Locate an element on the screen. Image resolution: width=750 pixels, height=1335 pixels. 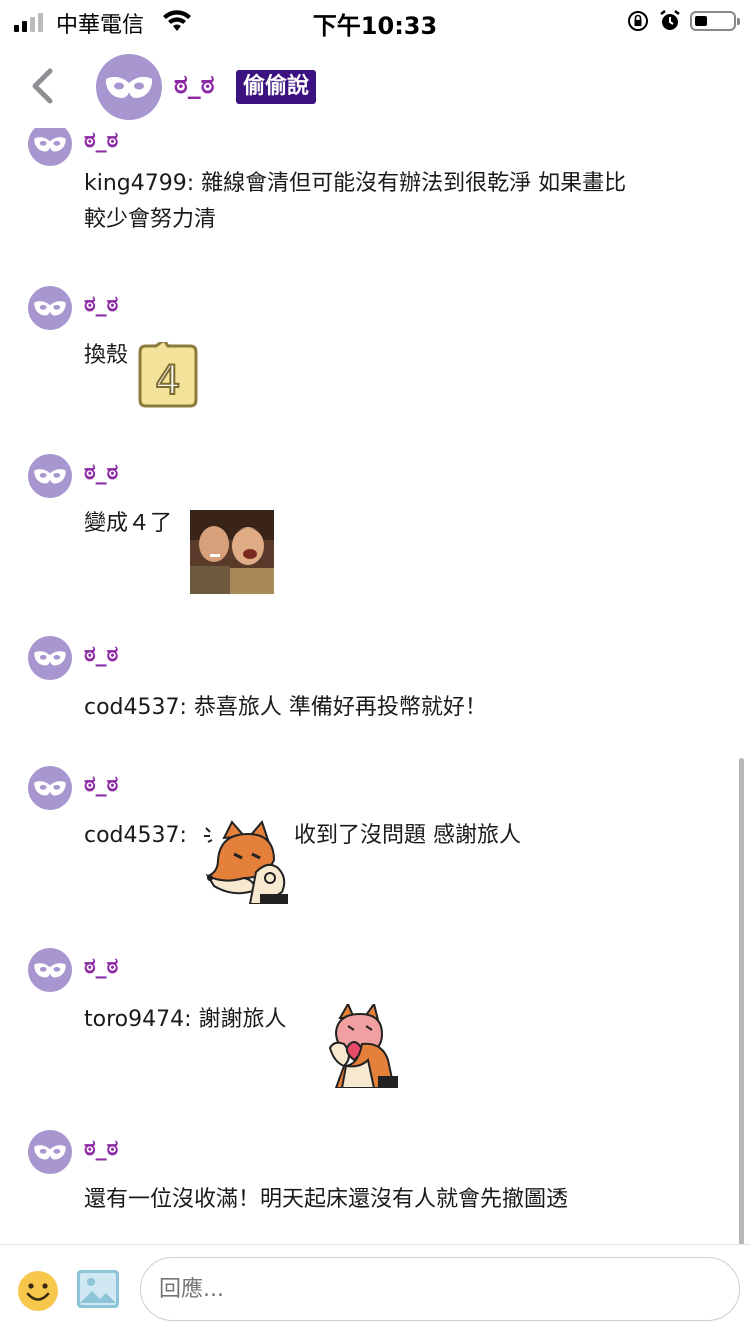
message-text: king4799: 雜線會清但可能沒有辦法到很乾淨 如果畫比 is located at coordinates (355, 183).